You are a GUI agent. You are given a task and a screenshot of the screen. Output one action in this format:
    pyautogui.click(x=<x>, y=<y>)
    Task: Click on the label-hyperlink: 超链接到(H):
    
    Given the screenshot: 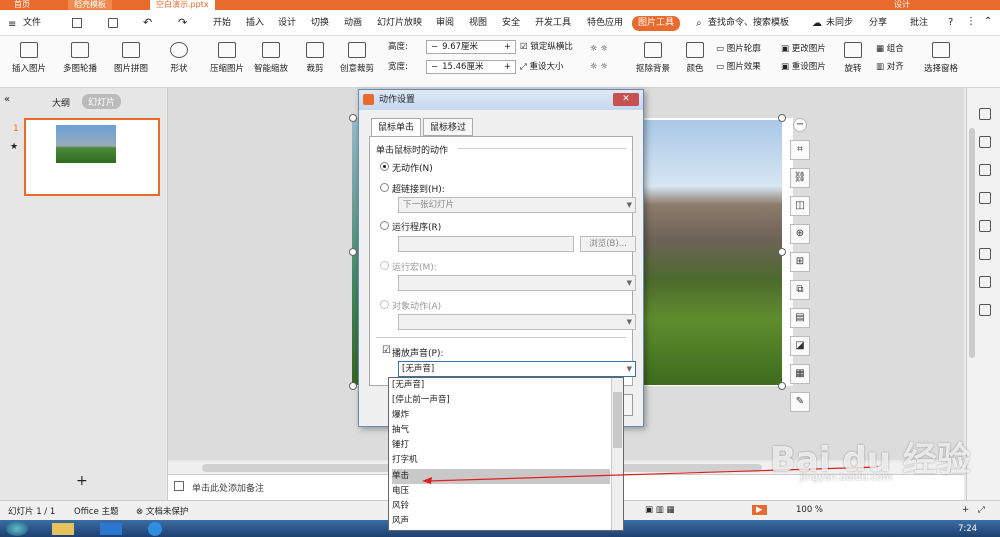 What is the action you would take?
    pyautogui.click(x=418, y=188)
    